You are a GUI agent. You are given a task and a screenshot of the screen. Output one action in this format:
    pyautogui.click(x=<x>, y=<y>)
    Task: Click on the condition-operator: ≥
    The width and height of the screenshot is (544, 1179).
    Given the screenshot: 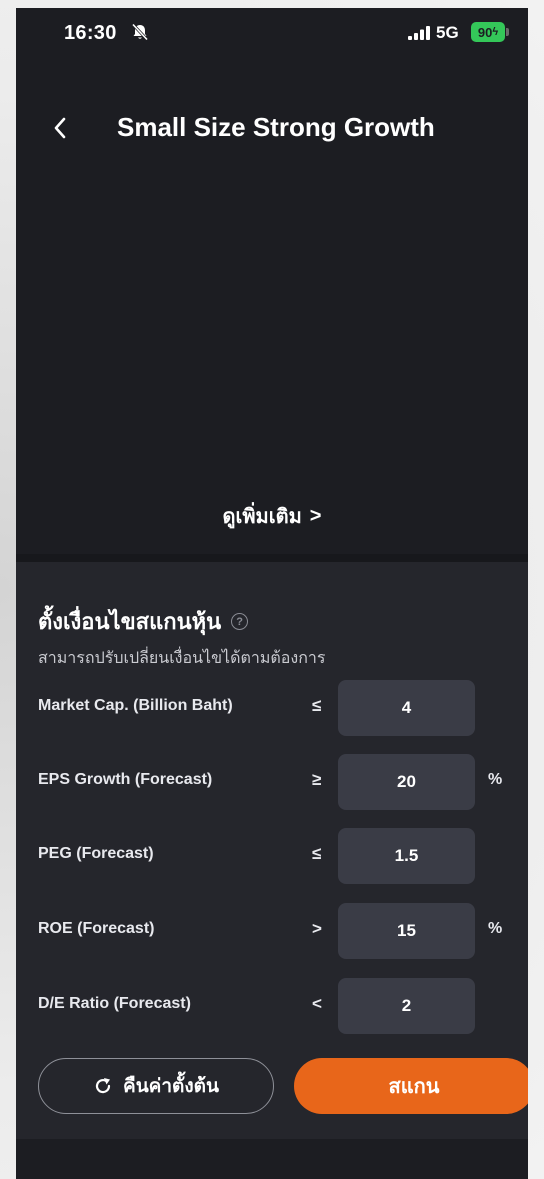 What is the action you would take?
    pyautogui.click(x=316, y=780)
    